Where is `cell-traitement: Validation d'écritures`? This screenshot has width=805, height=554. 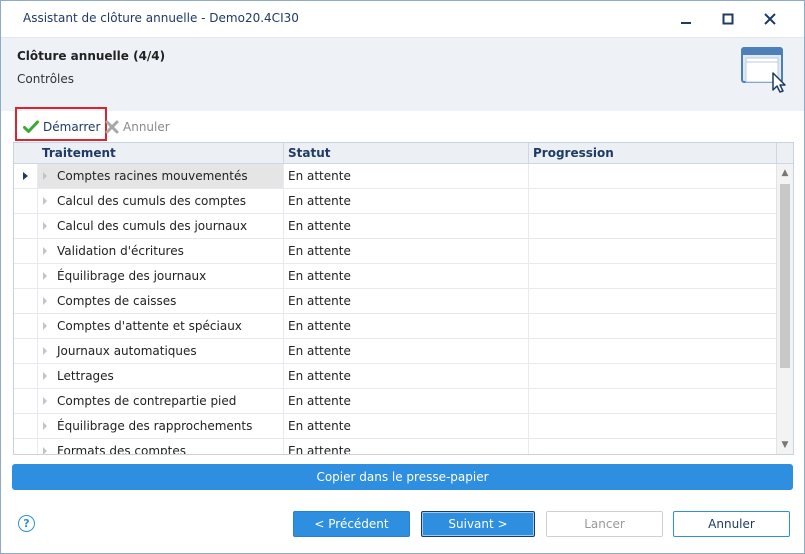
cell-traitement: Validation d'écritures is located at coordinates (160, 251).